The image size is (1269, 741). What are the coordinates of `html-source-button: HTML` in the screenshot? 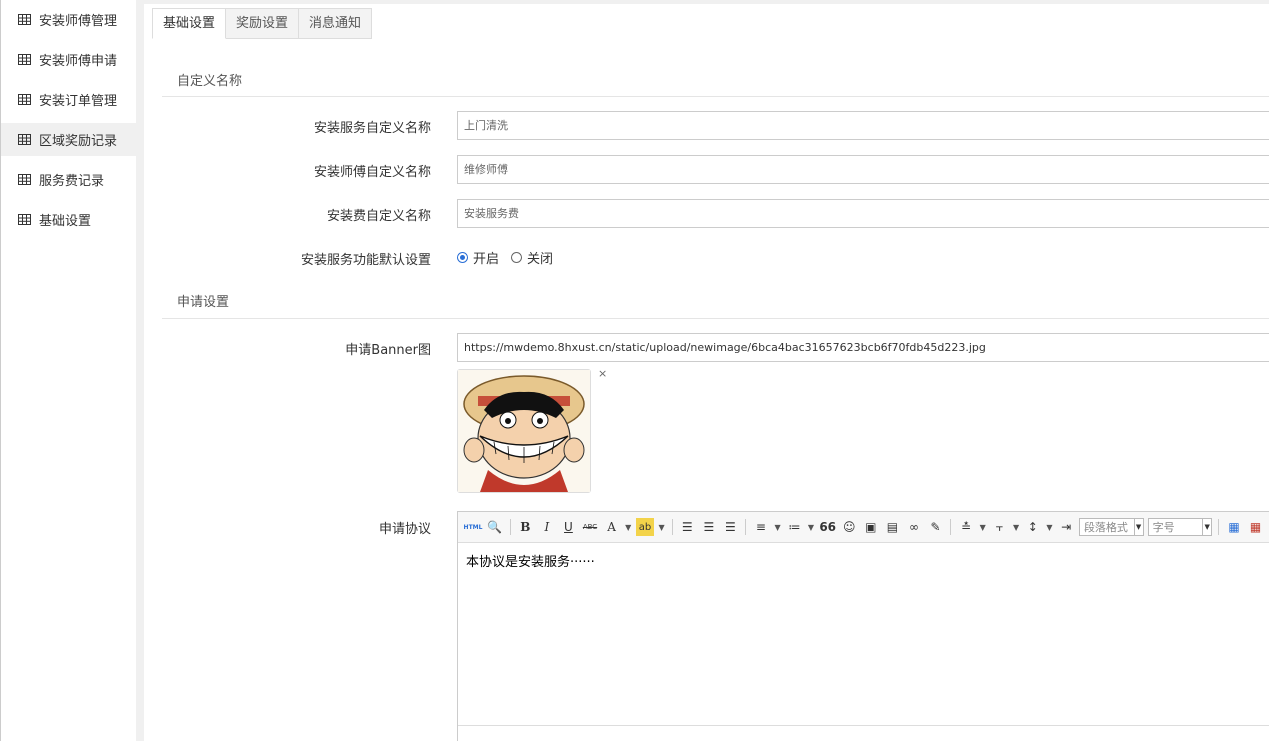 It's located at (473, 527).